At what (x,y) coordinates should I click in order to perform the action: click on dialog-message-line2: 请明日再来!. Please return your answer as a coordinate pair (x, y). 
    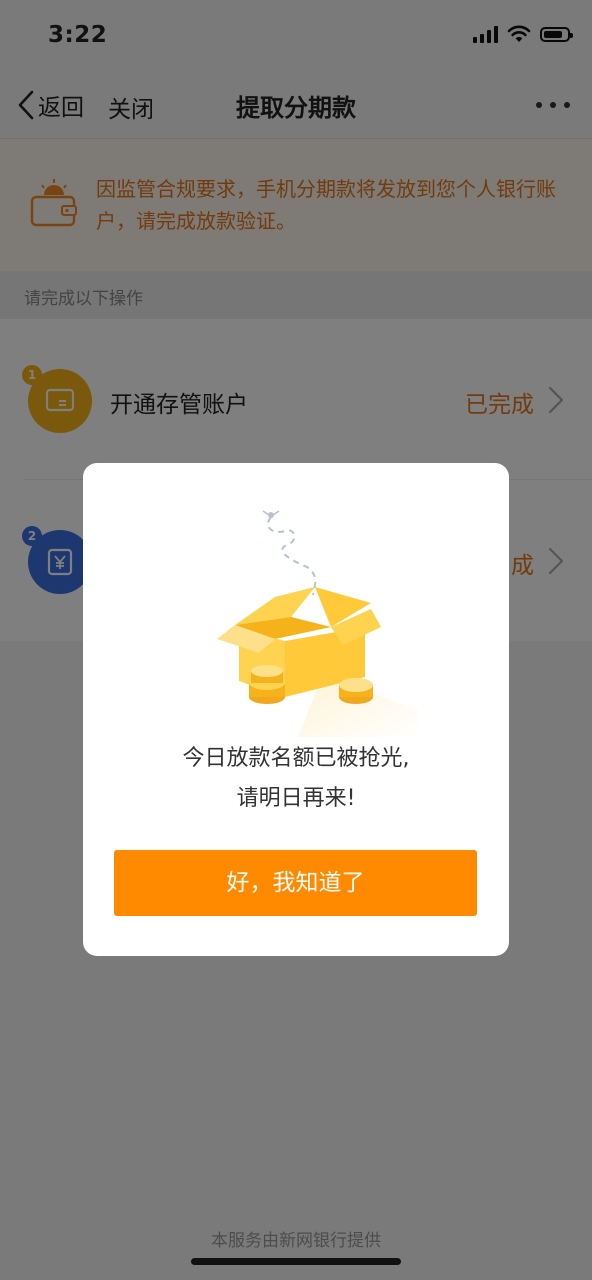
    Looking at the image, I should click on (296, 798).